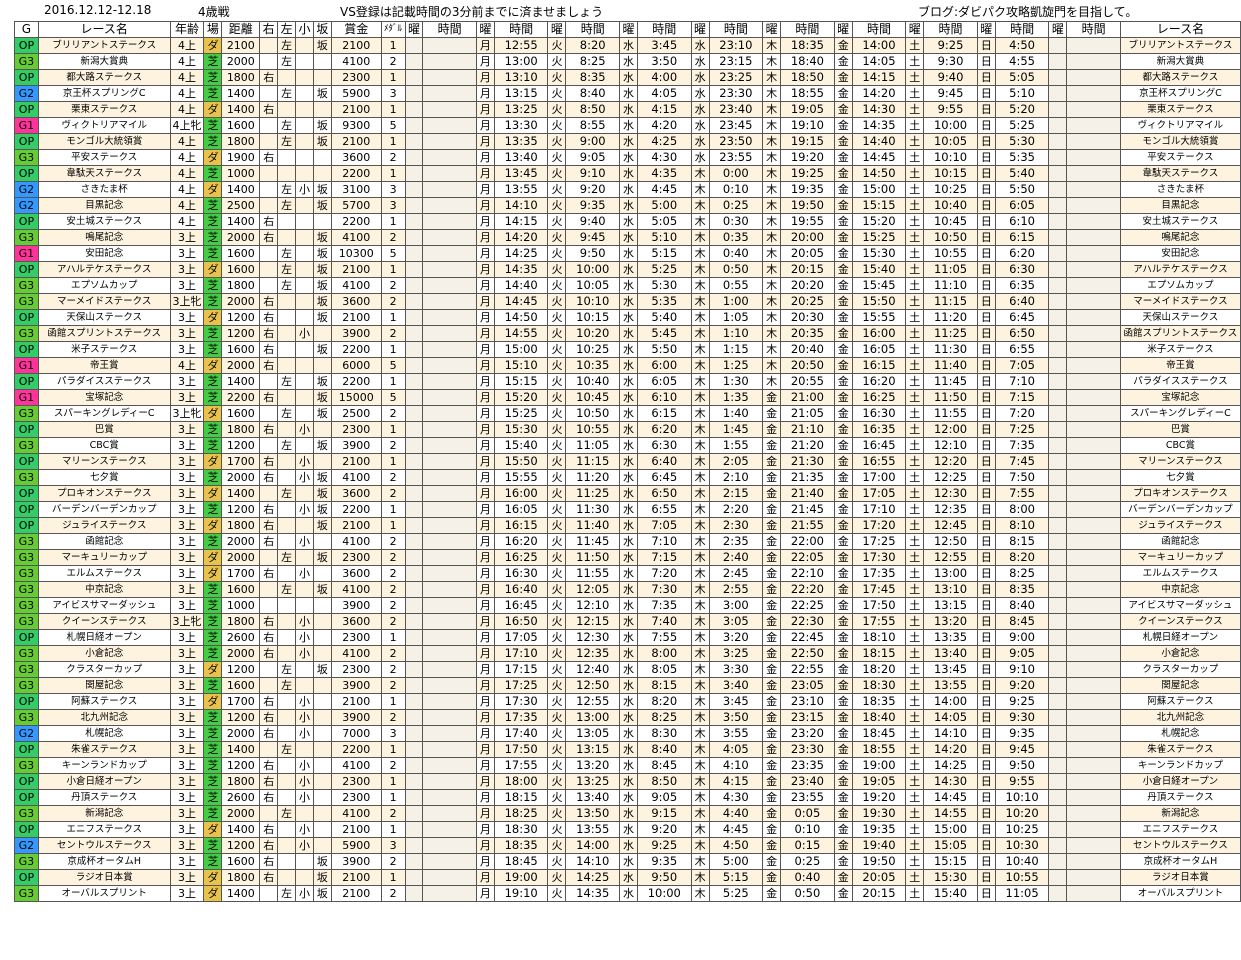 The height and width of the screenshot is (960, 1241). I want to click on race-name-right: 小倉記念, so click(1180, 653).